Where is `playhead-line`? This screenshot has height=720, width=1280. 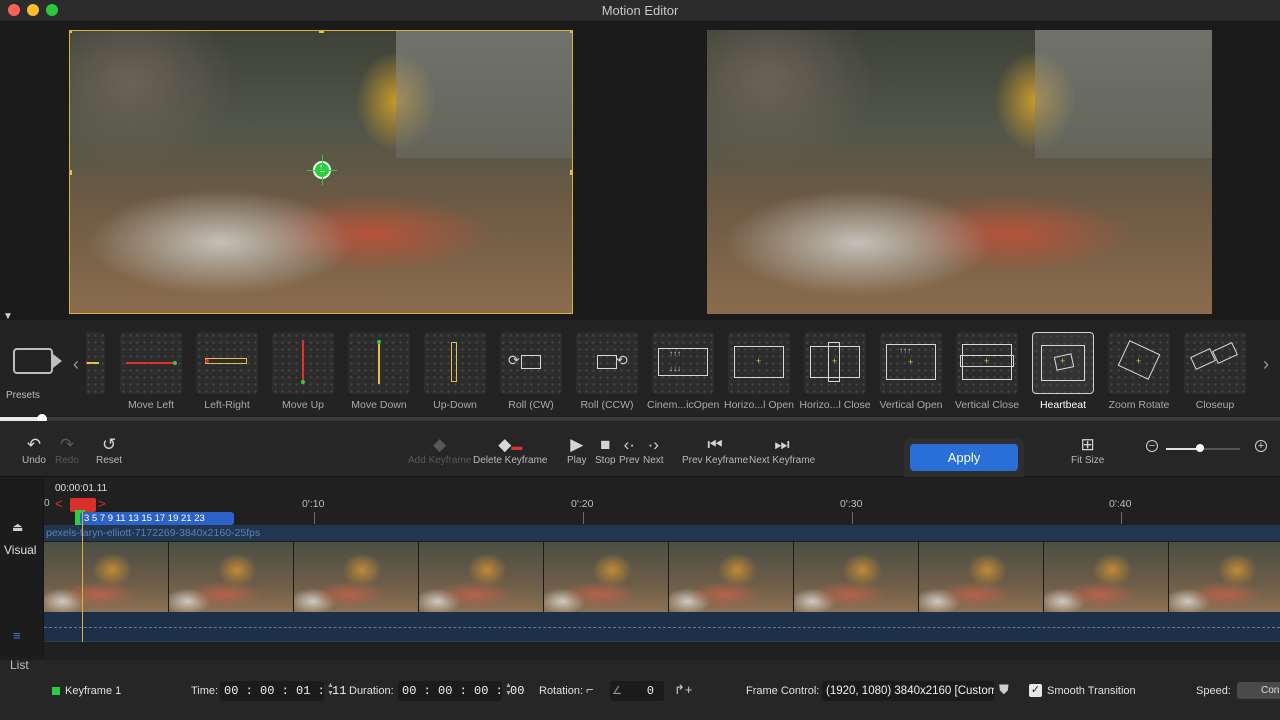
playhead-line is located at coordinates (82, 577).